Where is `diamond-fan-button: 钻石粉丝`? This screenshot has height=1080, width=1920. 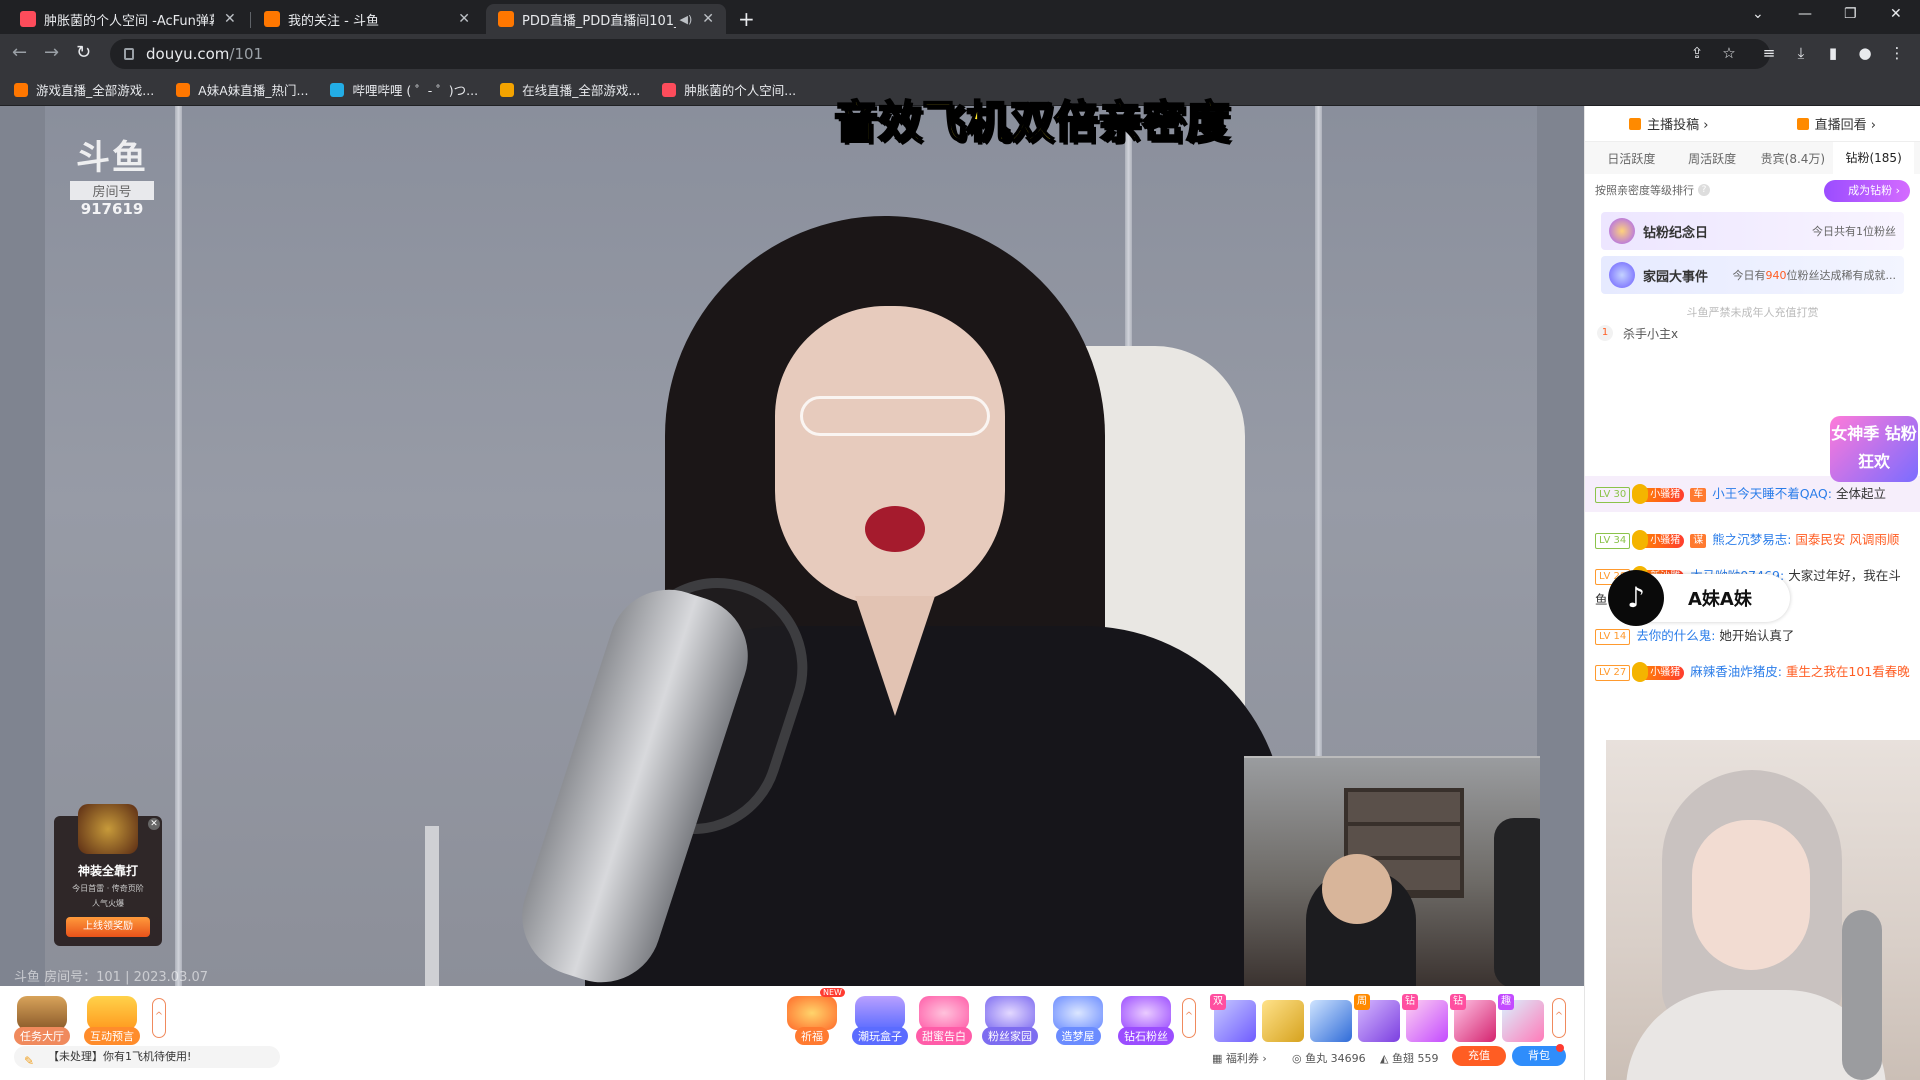 diamond-fan-button: 钻石粉丝 is located at coordinates (1146, 1020).